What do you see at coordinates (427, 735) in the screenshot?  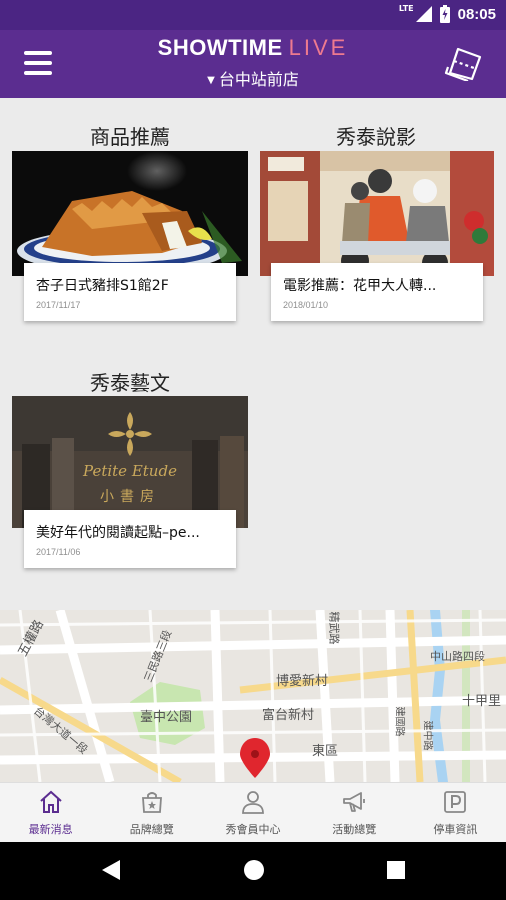 I see `map-label: 建中路` at bounding box center [427, 735].